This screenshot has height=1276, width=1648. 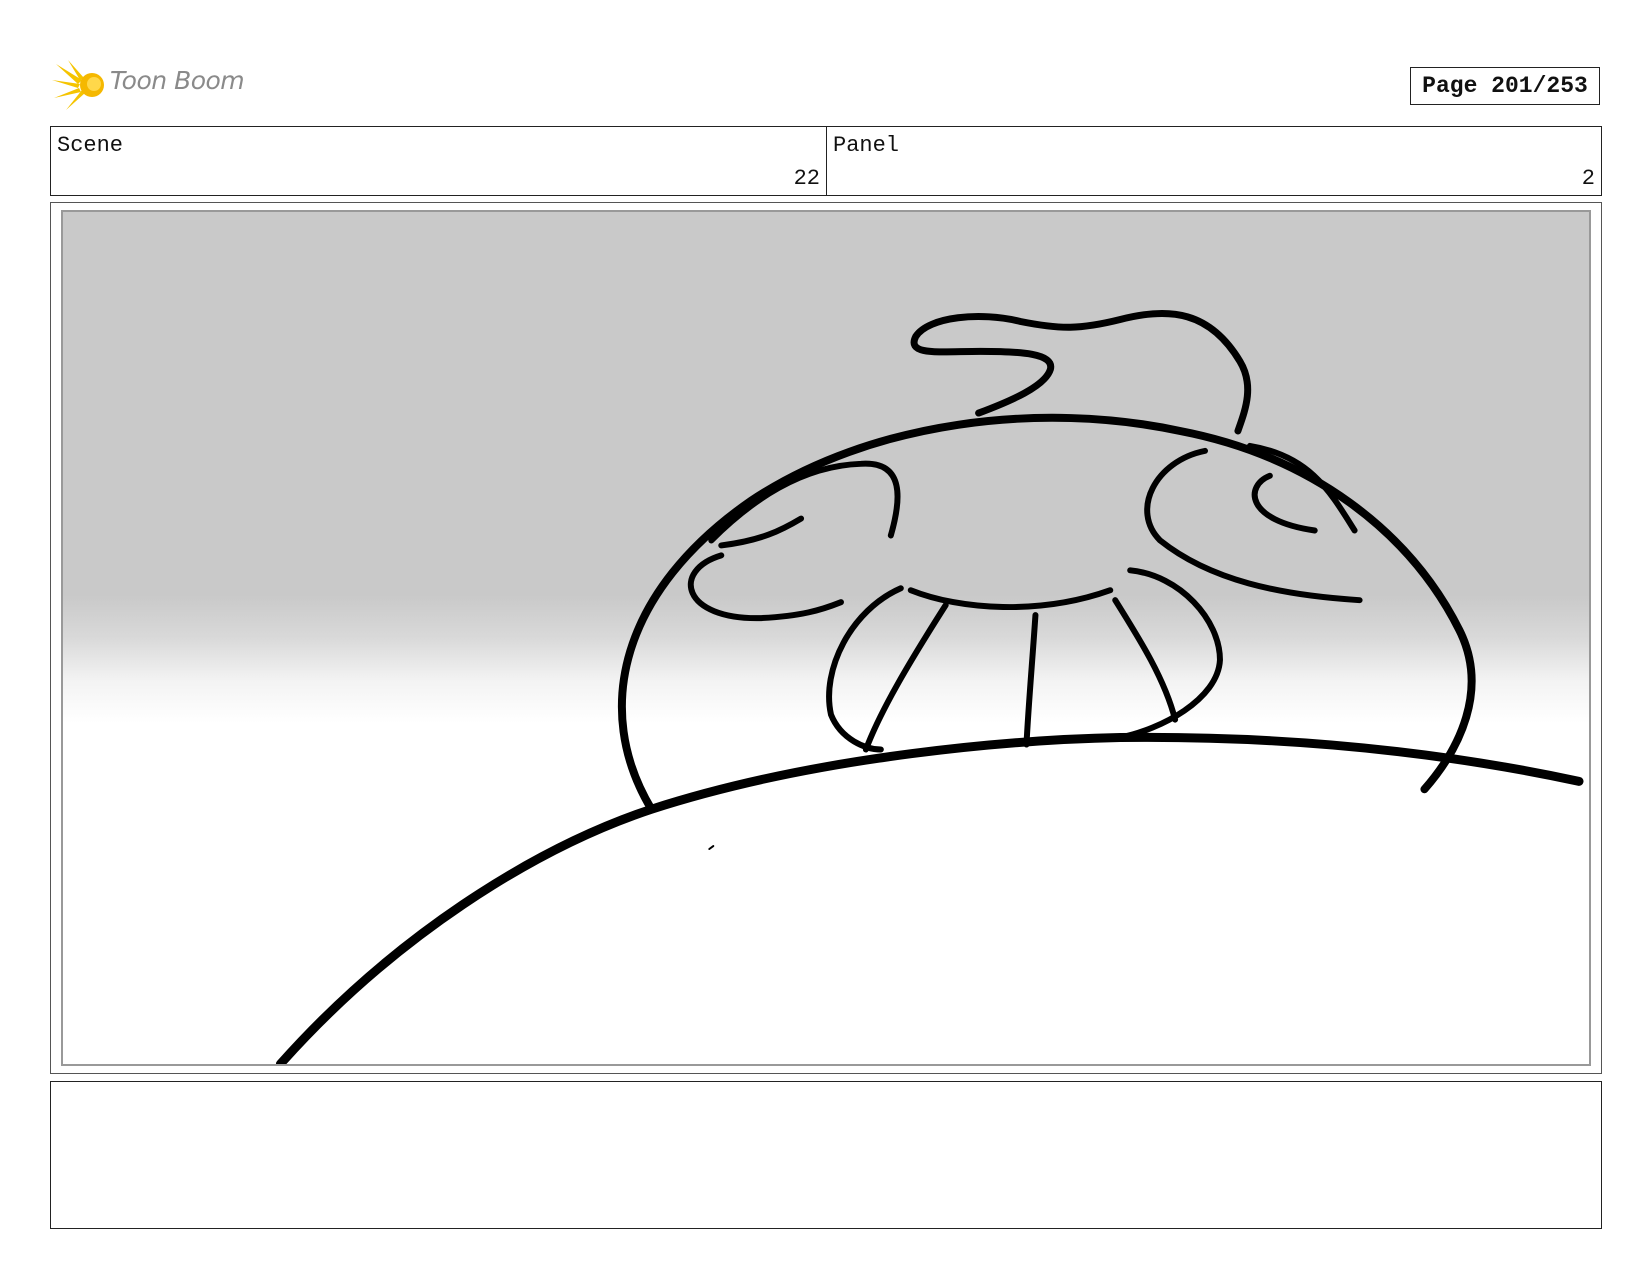 I want to click on scene-number: 22, so click(x=806, y=178).